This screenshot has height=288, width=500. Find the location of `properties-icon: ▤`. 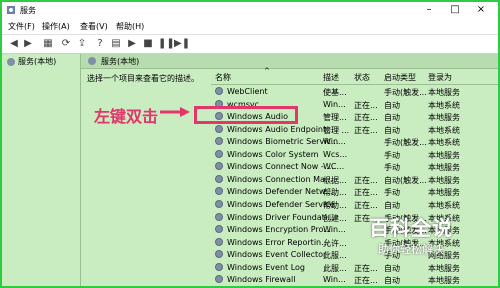

properties-icon: ▤ is located at coordinates (116, 44).